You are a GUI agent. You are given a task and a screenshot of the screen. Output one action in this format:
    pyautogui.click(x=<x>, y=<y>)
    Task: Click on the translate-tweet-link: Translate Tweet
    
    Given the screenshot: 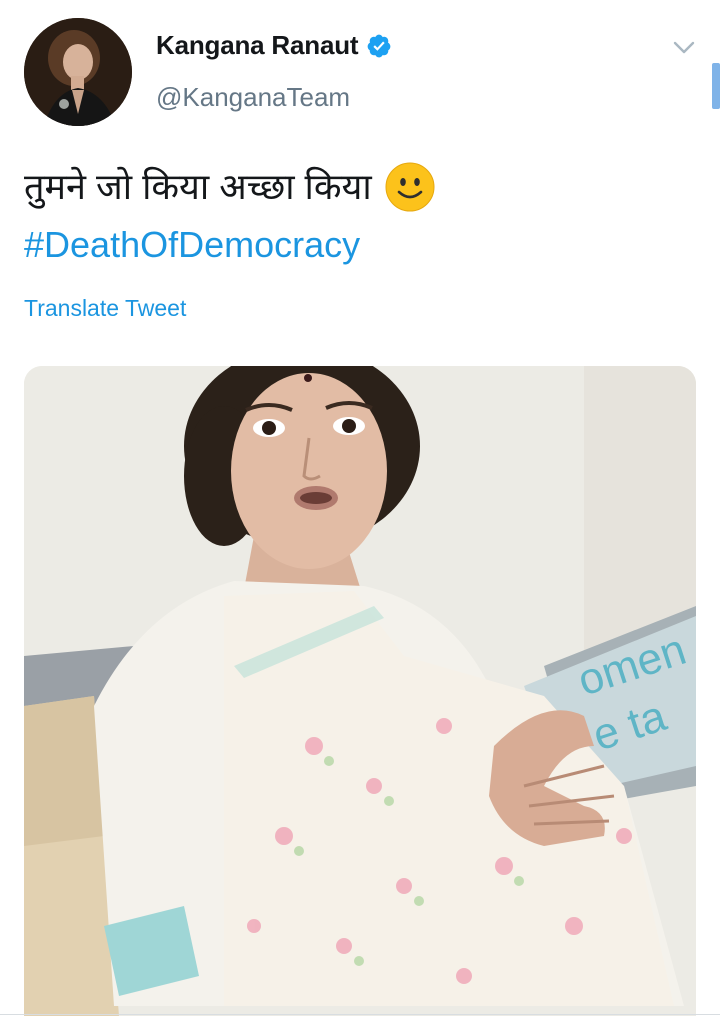 What is the action you would take?
    pyautogui.click(x=105, y=308)
    